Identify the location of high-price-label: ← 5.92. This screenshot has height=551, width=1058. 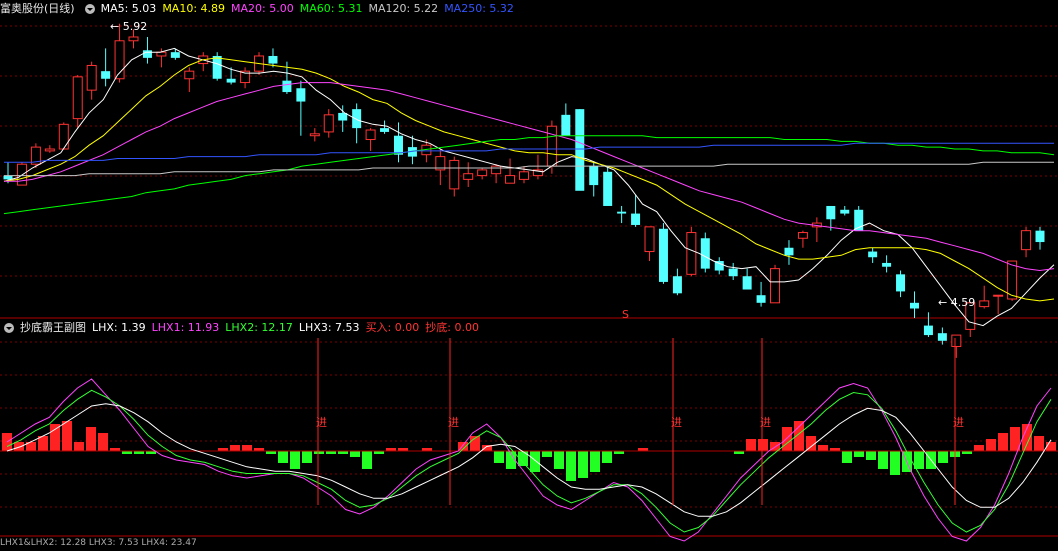
(128, 26).